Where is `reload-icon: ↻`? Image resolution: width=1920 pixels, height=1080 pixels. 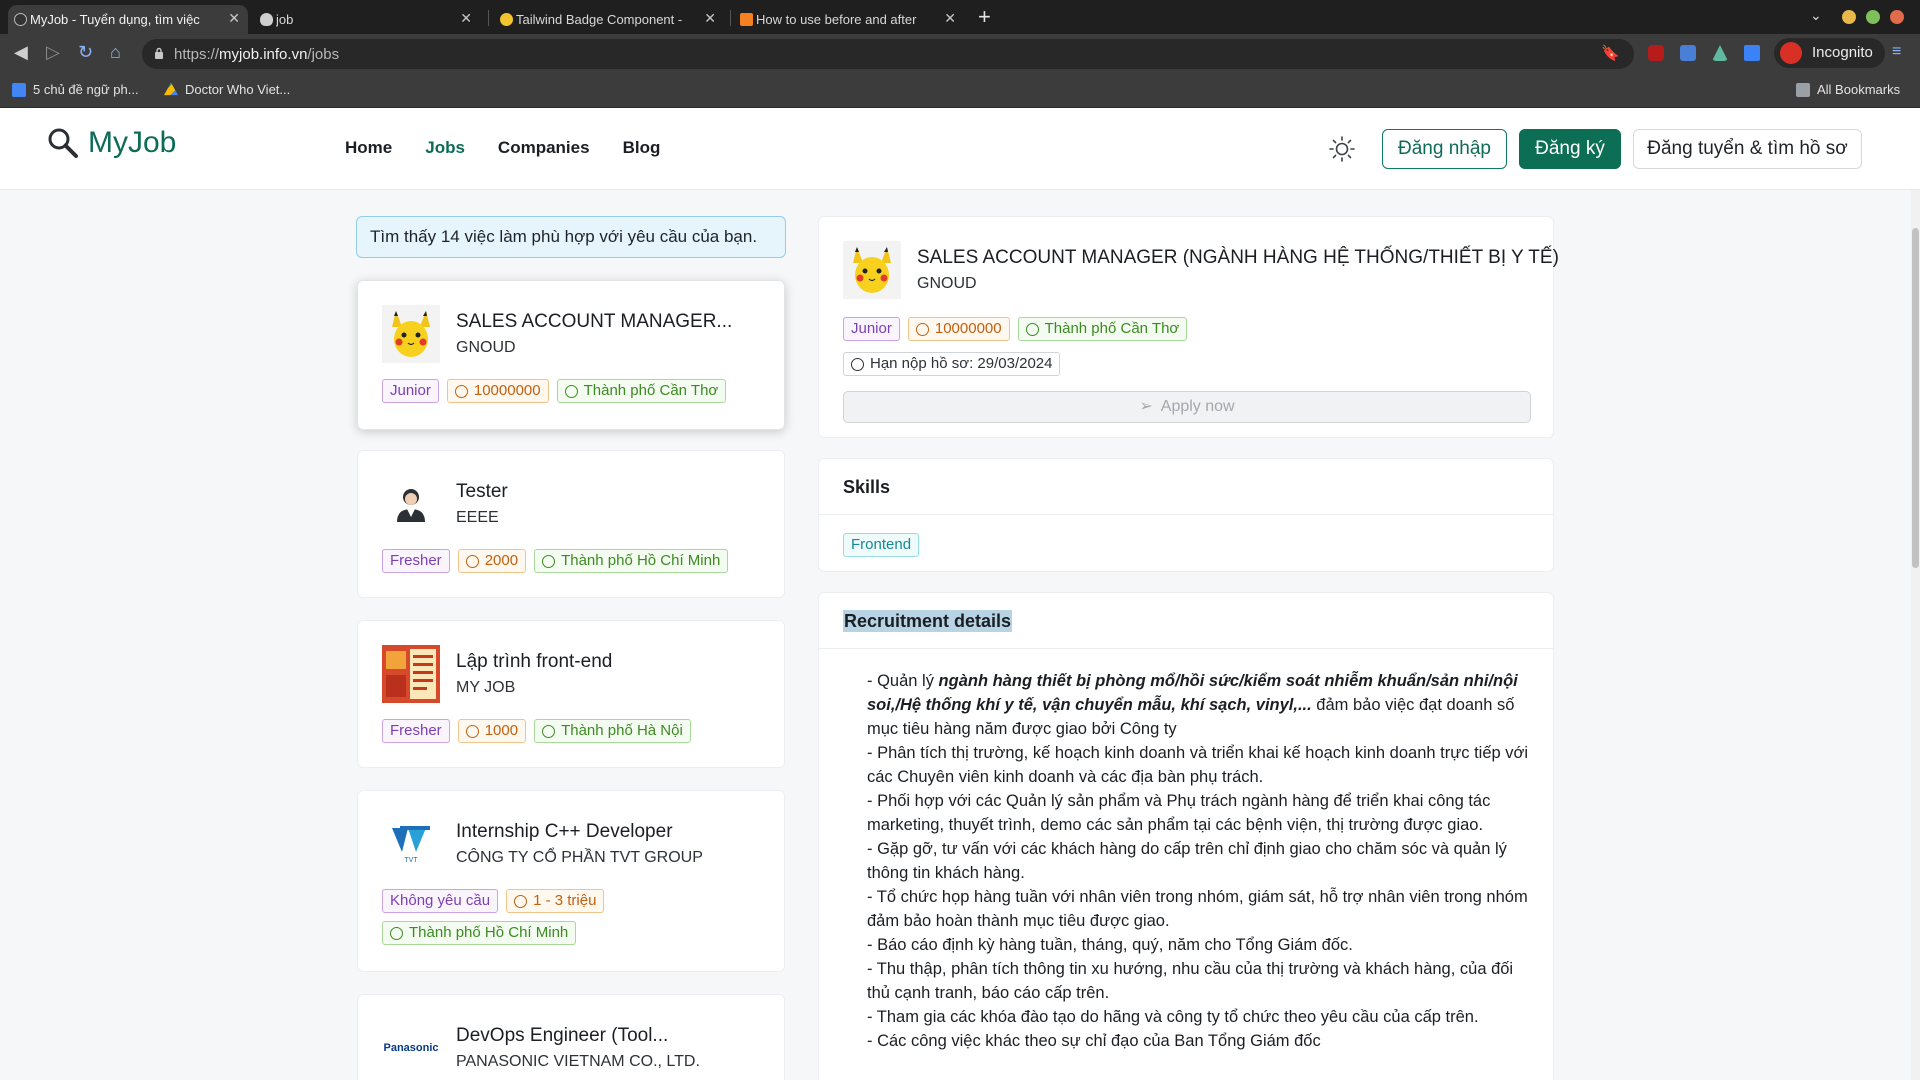
reload-icon: ↻ is located at coordinates (85, 52).